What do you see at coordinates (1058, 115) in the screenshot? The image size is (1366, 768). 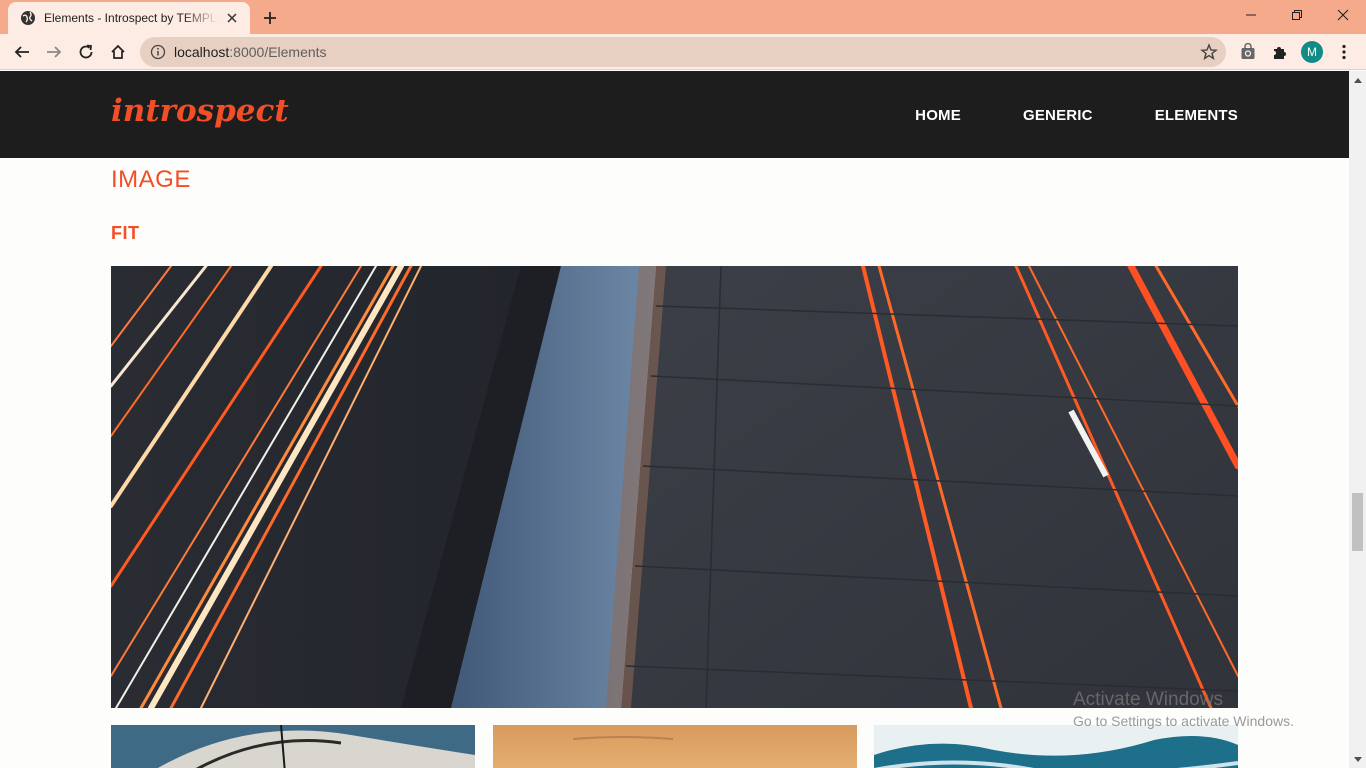 I see `nav-item-generic: GENERIC` at bounding box center [1058, 115].